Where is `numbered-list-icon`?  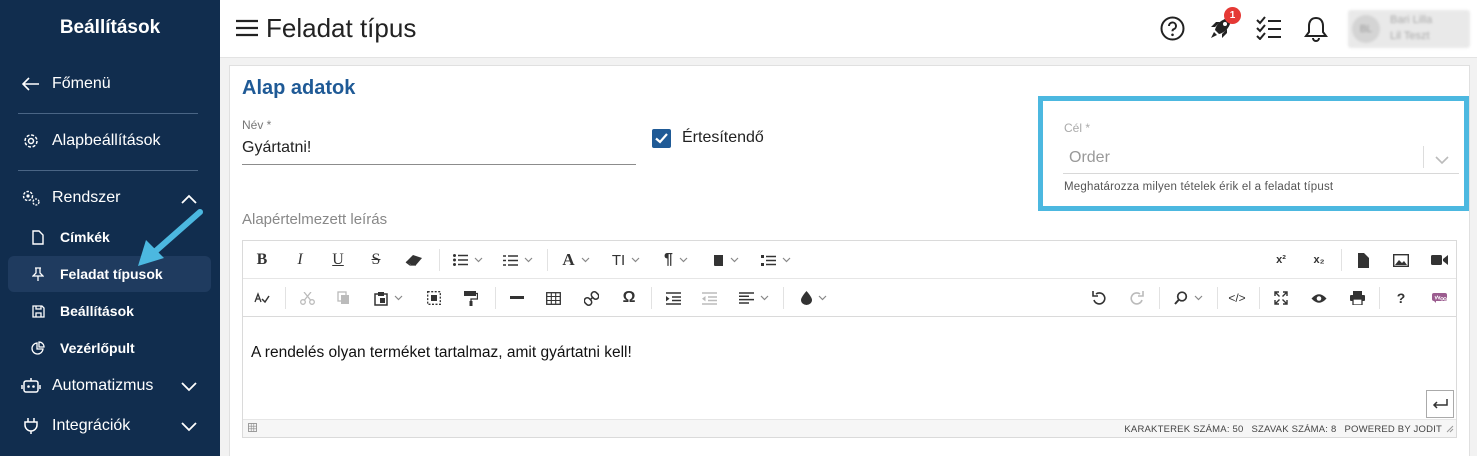 numbered-list-icon is located at coordinates (518, 260).